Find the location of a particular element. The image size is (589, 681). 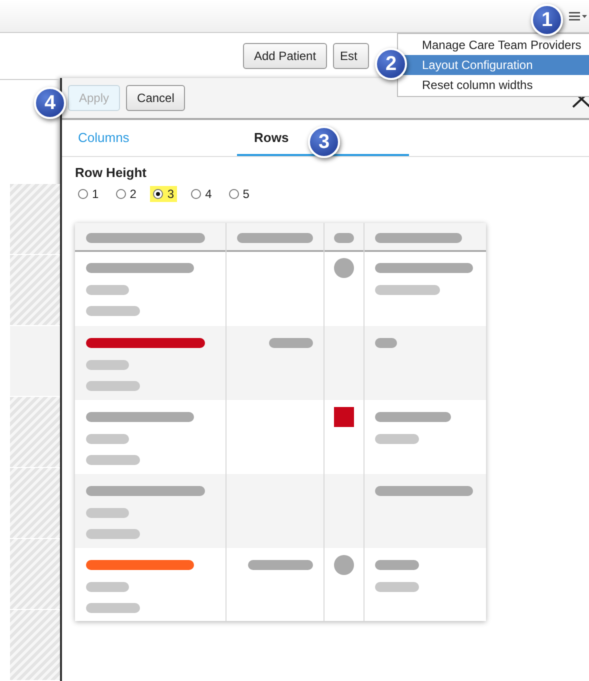

radio-option: 1 is located at coordinates (88, 194).